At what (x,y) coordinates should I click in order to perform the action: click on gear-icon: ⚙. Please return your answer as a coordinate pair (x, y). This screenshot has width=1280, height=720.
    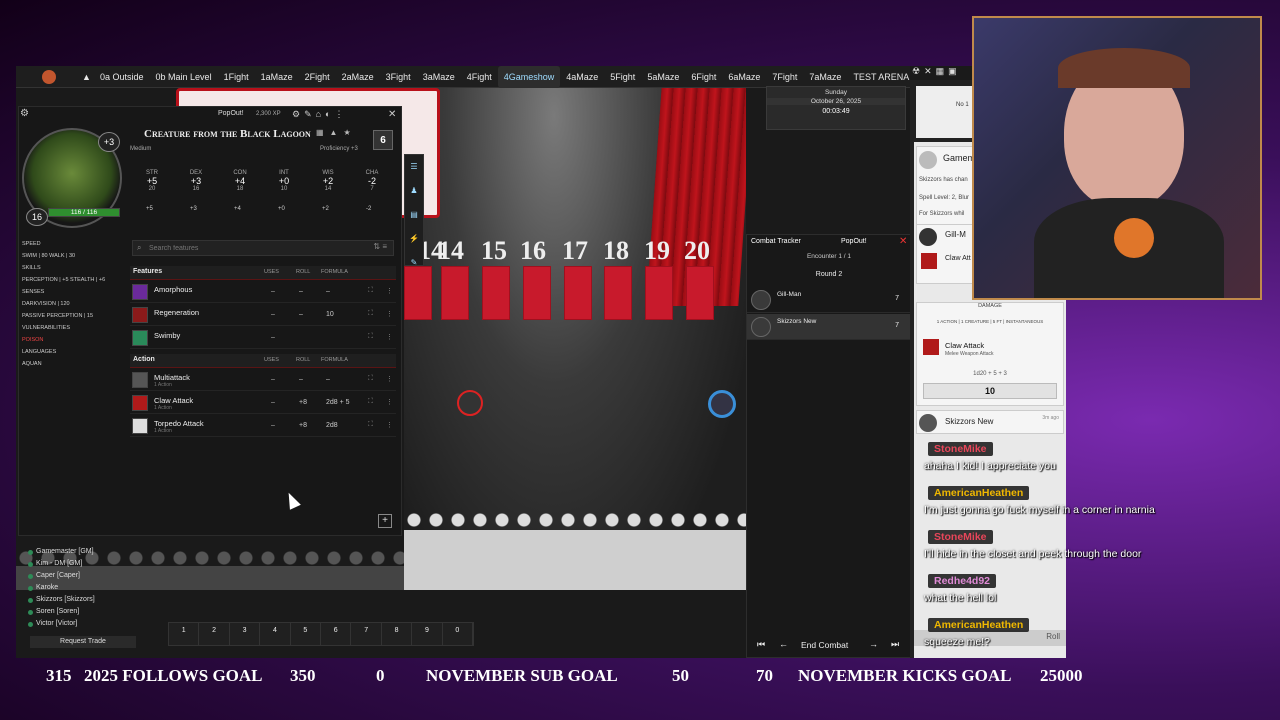
    Looking at the image, I should click on (27, 115).